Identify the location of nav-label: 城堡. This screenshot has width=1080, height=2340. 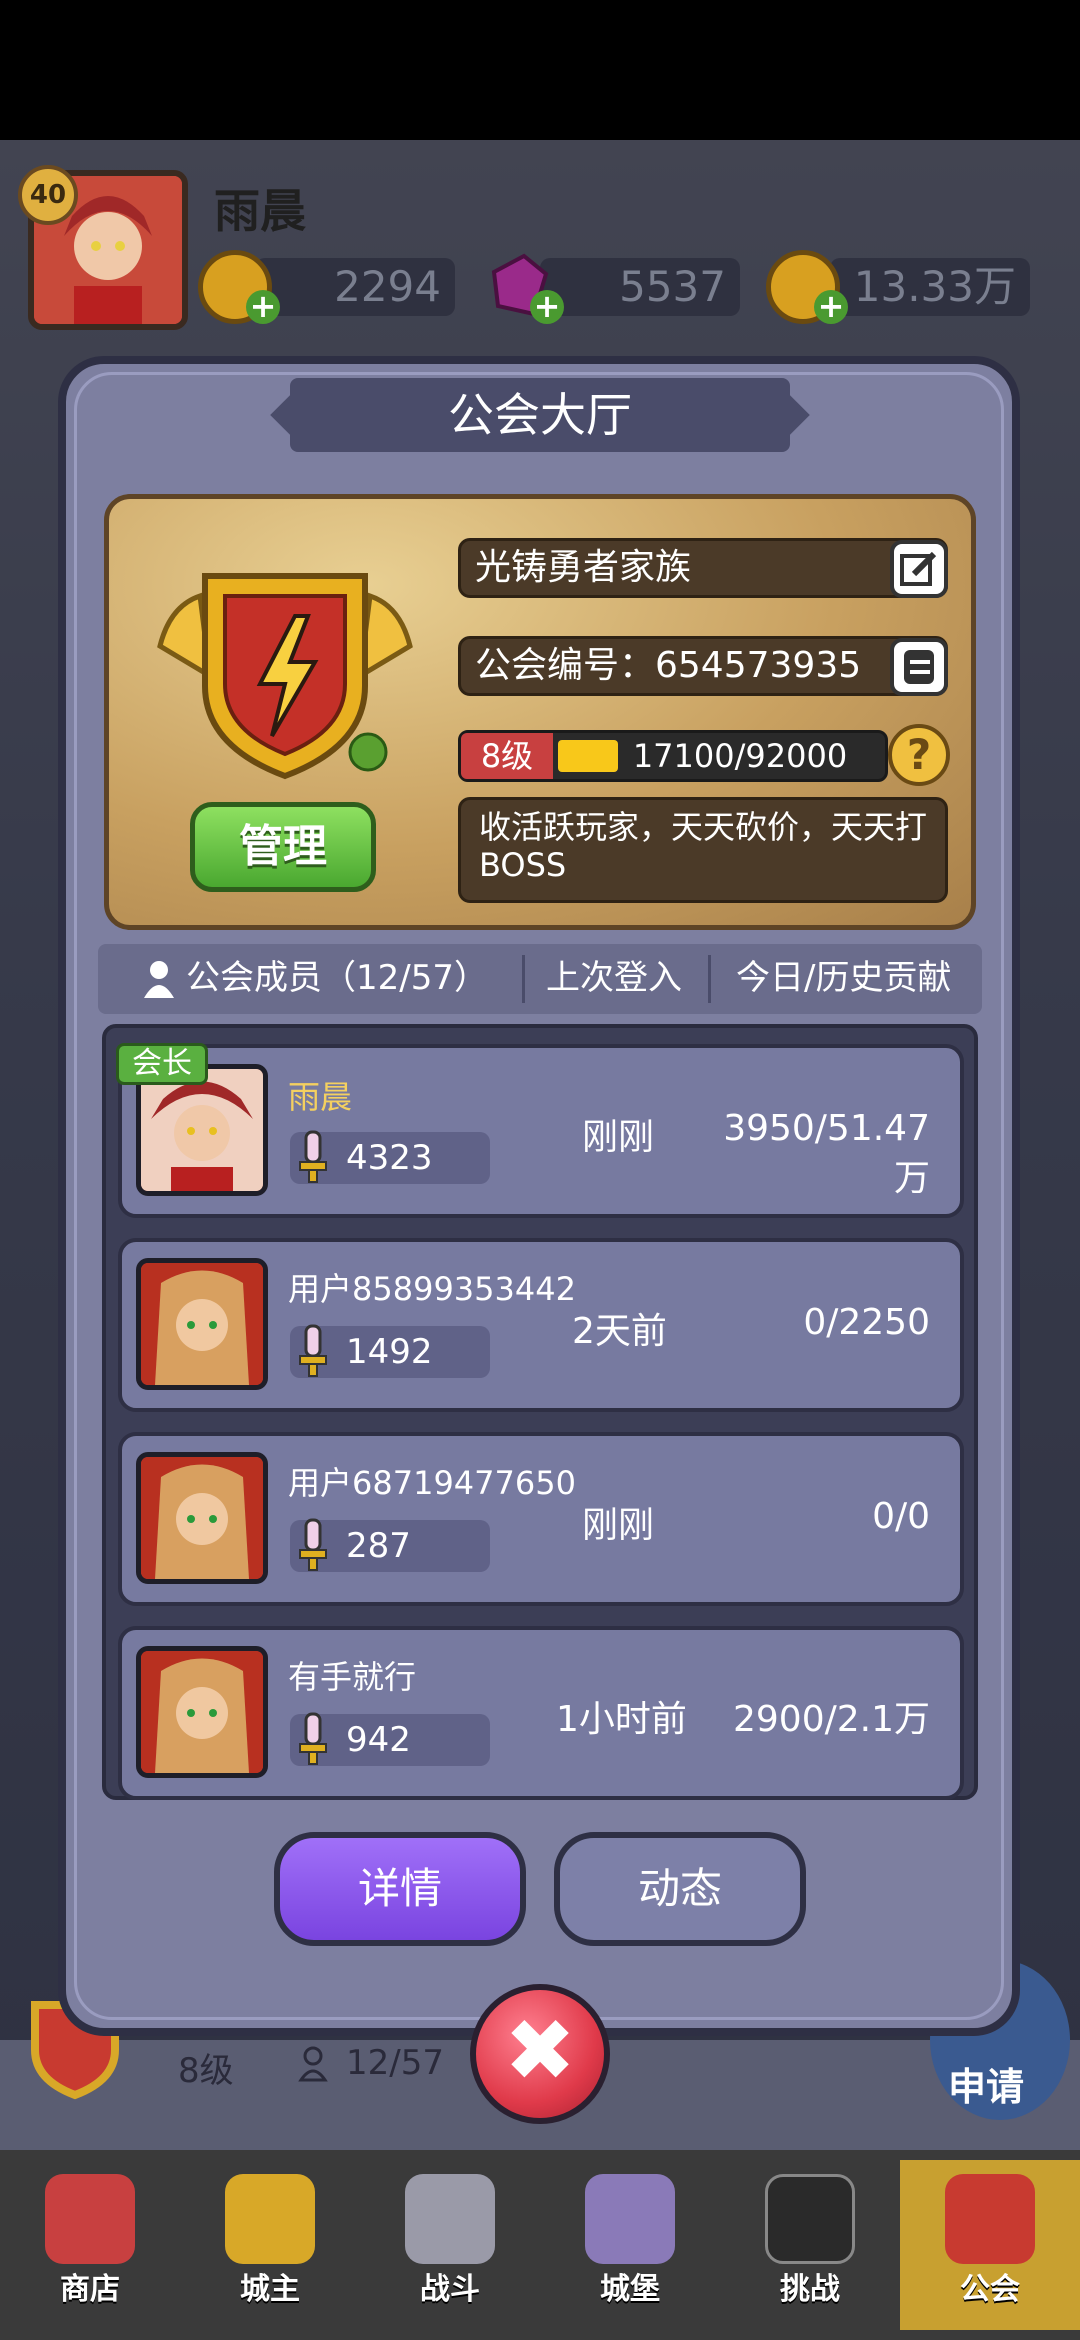
(630, 2289).